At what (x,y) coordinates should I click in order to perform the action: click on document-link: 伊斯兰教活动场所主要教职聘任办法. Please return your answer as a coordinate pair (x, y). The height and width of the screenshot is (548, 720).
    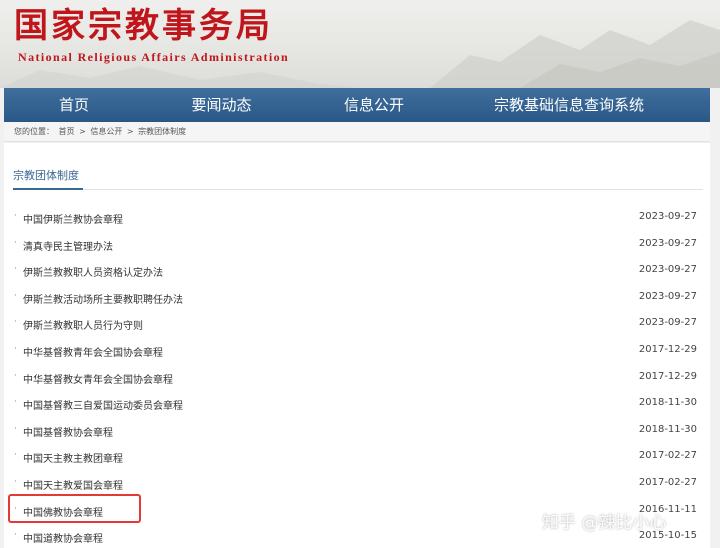
    Looking at the image, I should click on (103, 298).